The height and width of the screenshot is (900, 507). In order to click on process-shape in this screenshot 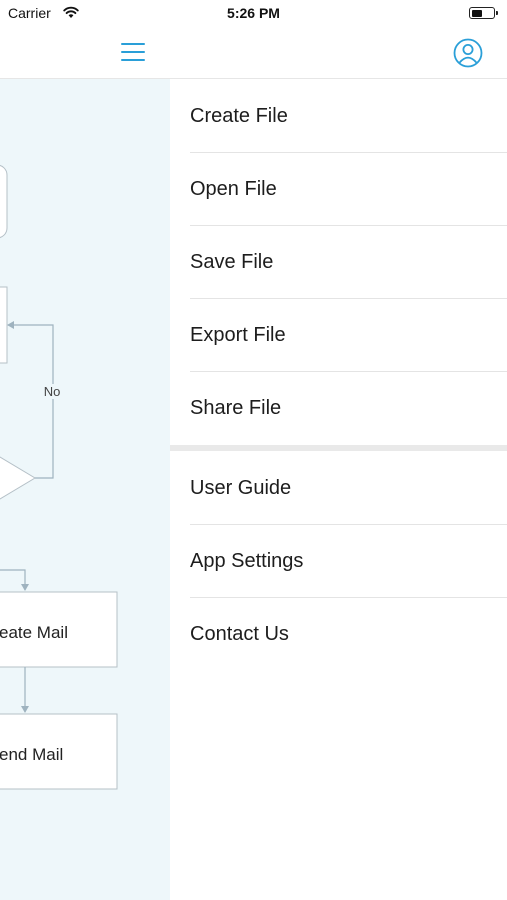, I will do `click(4, 325)`.